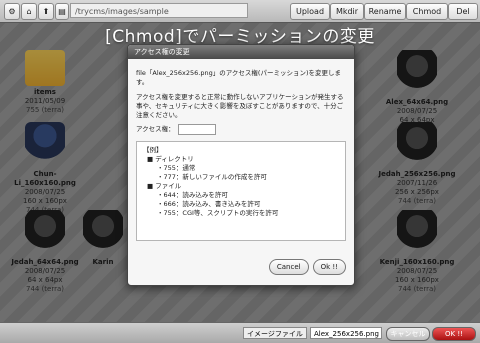  What do you see at coordinates (164, 186) in the screenshot?
I see `example-line: ■ ファイル` at bounding box center [164, 186].